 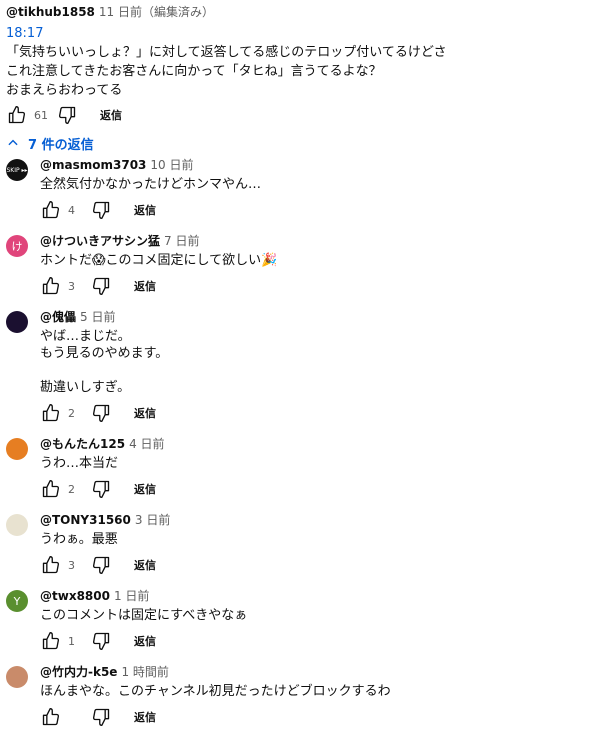 I want to click on reply-header: @竹内力-k5e 1 時間前, so click(x=310, y=672).